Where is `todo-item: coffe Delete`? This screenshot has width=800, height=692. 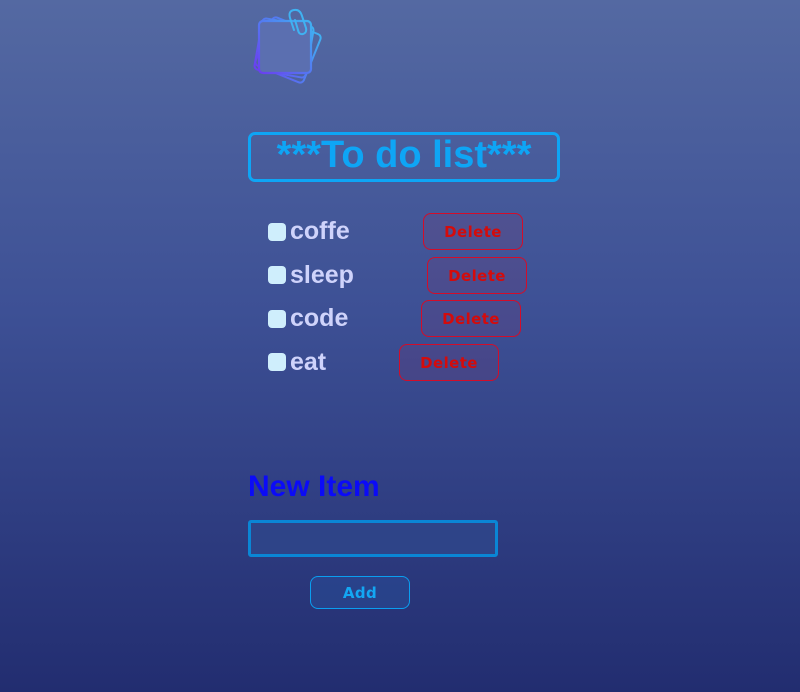 todo-item: coffe Delete is located at coordinates (418, 231).